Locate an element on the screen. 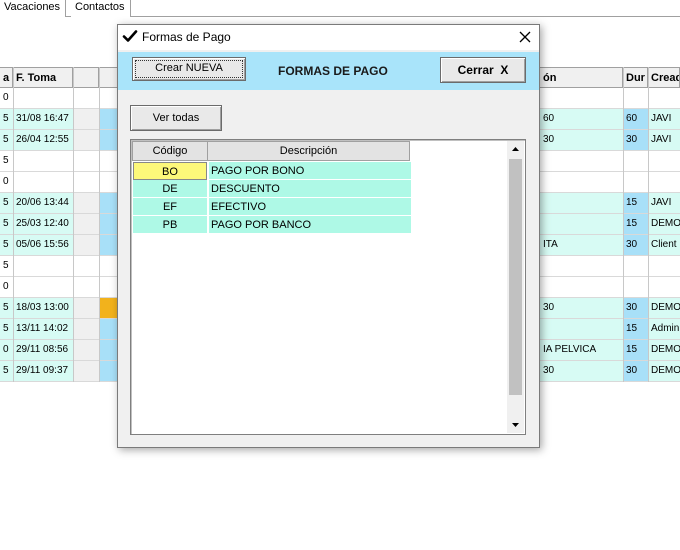 The image size is (680, 550). dialog-titlebar: Formas de Pago is located at coordinates (328, 37).